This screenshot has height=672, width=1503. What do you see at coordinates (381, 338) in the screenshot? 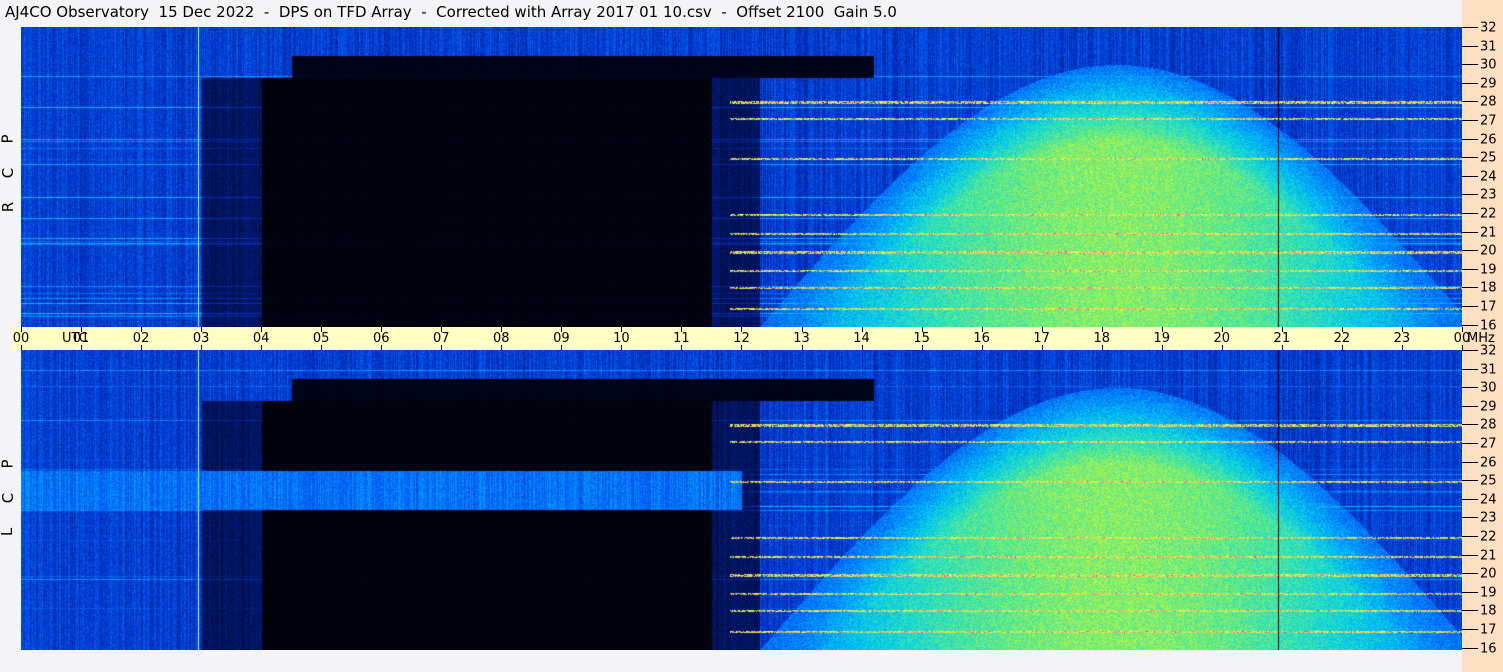
I see `time-tick-label: 06` at bounding box center [381, 338].